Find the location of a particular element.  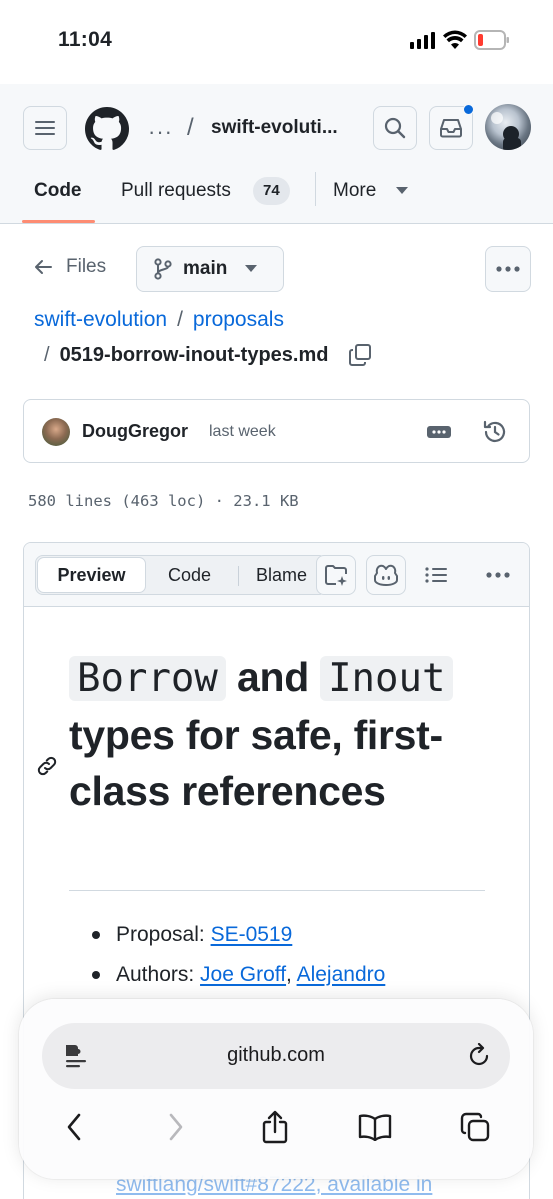

viewer-toolbar: Preview Code Blame is located at coordinates (276, 575).